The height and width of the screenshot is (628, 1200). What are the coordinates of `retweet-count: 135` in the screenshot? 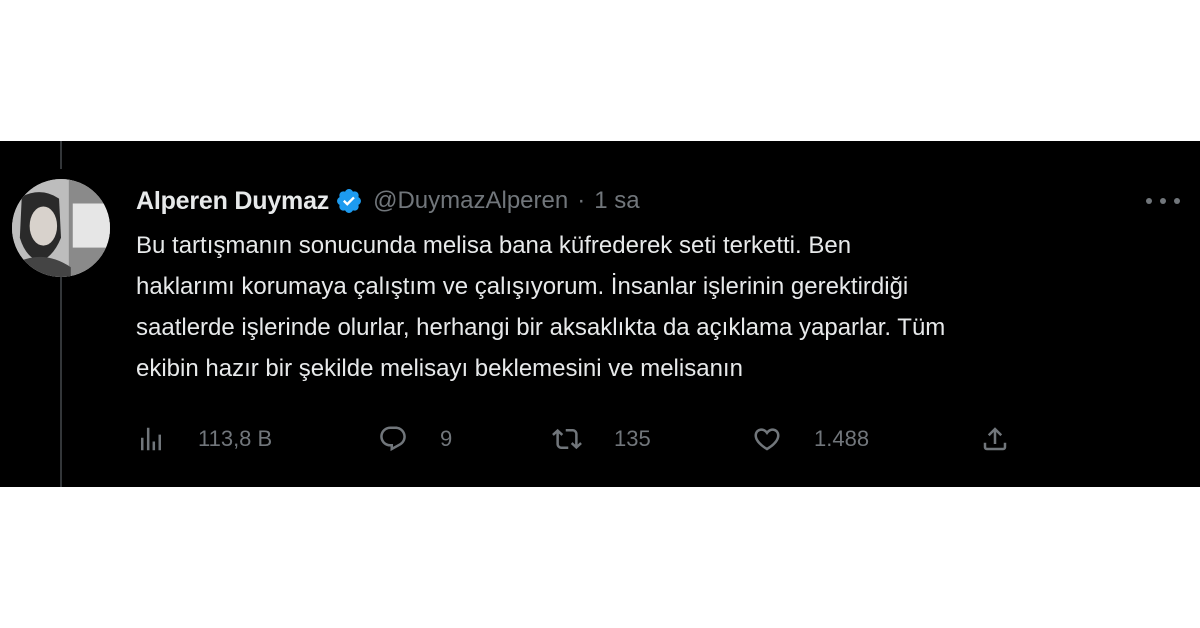 It's located at (632, 438).